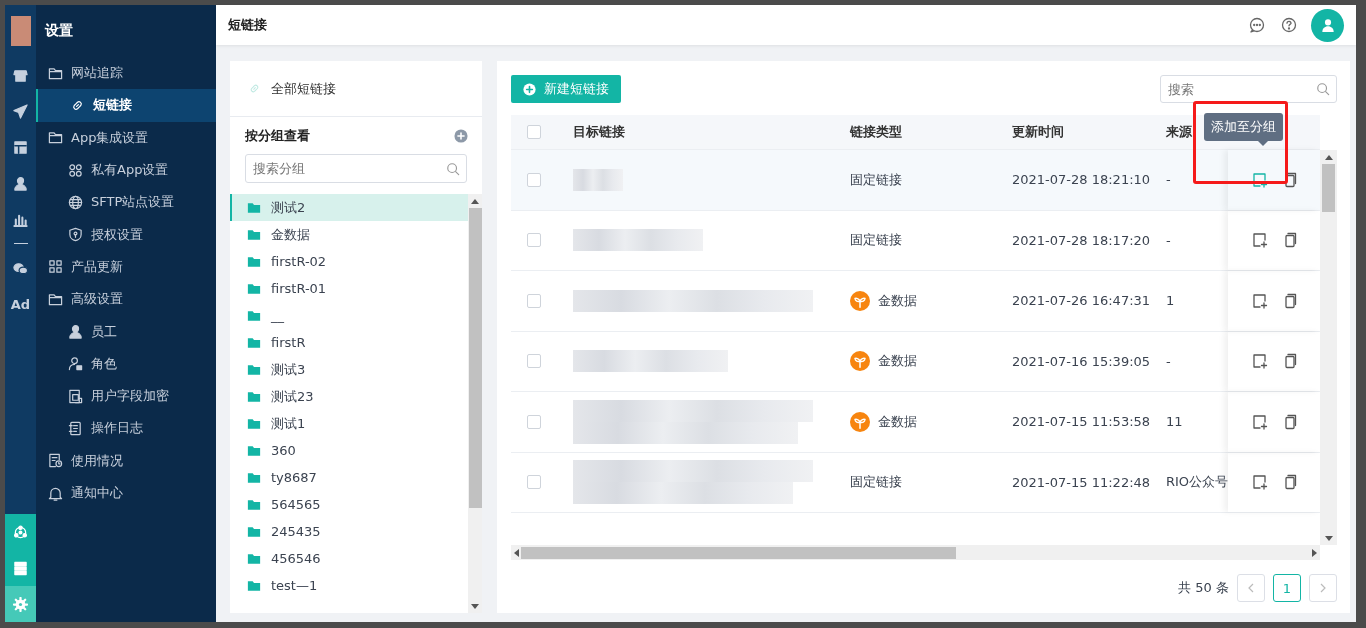 This screenshot has width=1366, height=628. I want to click on updated-time: 2021-07-15 11:53:58, so click(1081, 422).